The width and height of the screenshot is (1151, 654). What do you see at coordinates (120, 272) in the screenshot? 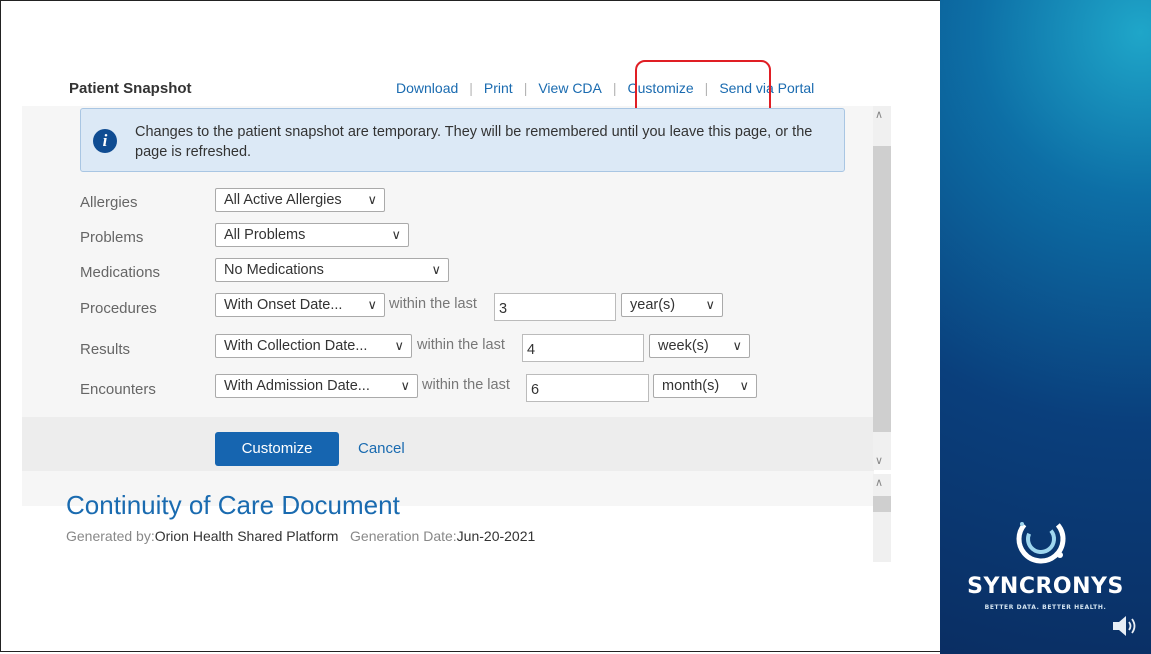
I see `medications-label: Medications` at bounding box center [120, 272].